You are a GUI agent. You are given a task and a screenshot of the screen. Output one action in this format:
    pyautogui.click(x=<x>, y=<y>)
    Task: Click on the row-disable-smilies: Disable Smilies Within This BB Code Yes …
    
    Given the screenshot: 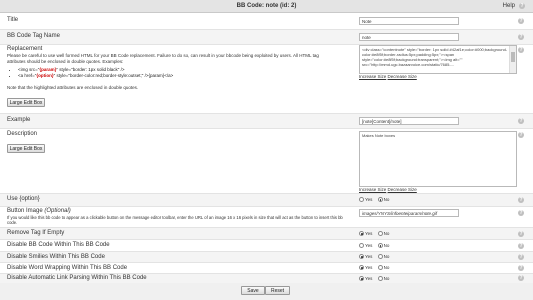 What is the action you would take?
    pyautogui.click(x=266, y=257)
    